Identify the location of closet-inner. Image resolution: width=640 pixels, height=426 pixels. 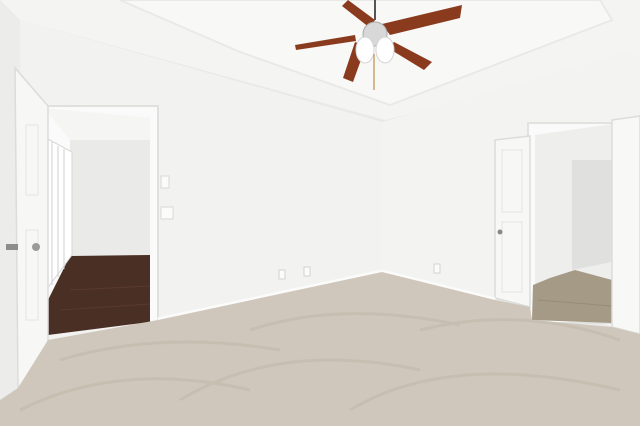
(592, 215).